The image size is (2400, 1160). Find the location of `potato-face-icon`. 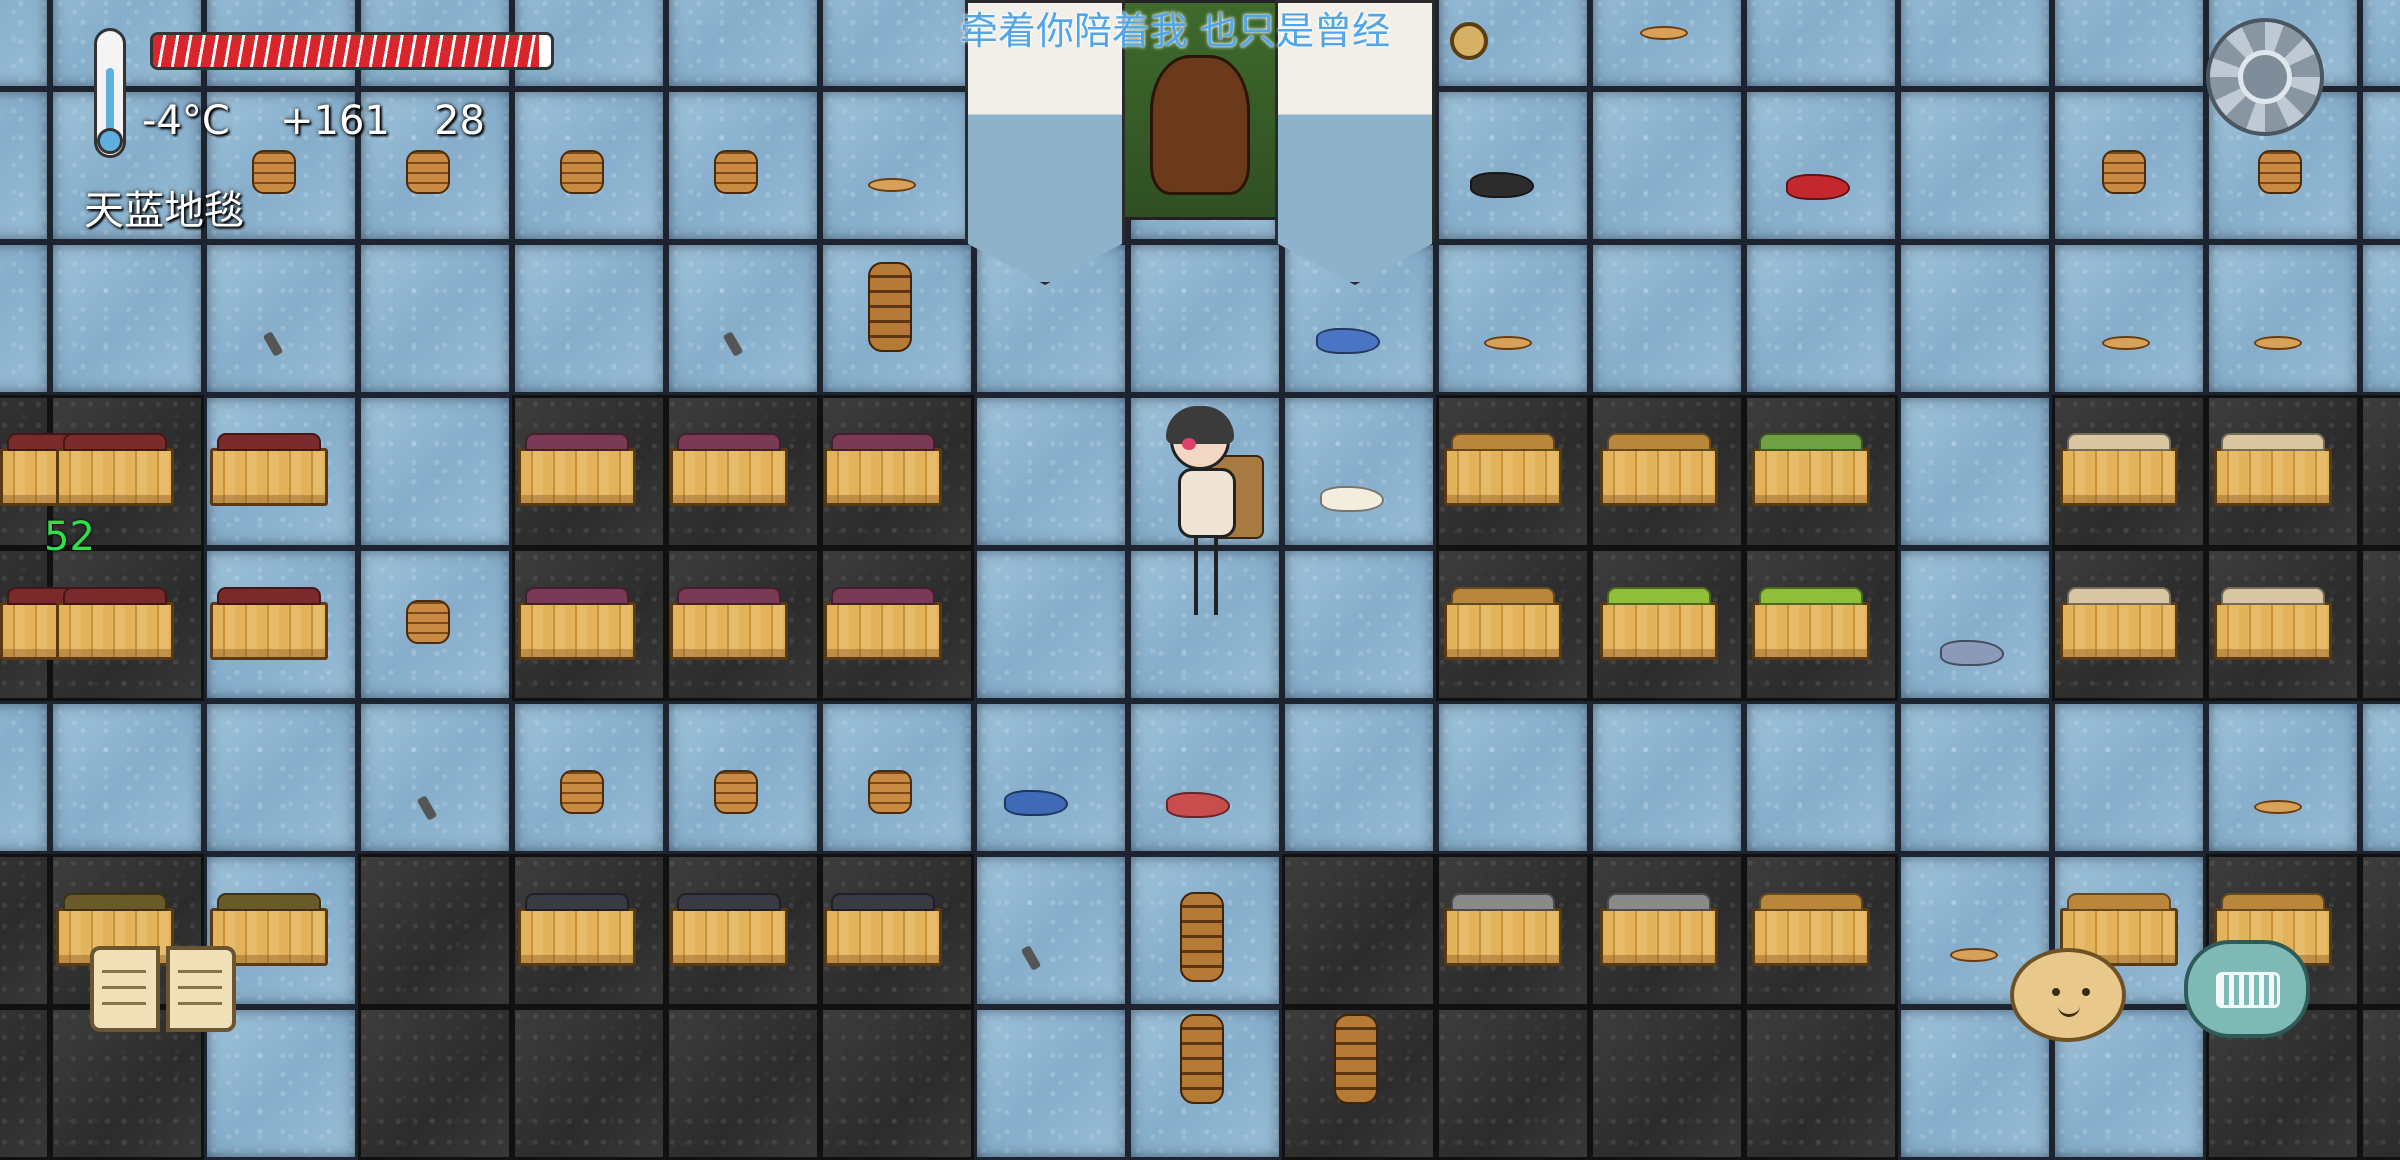

potato-face-icon is located at coordinates (2068, 995).